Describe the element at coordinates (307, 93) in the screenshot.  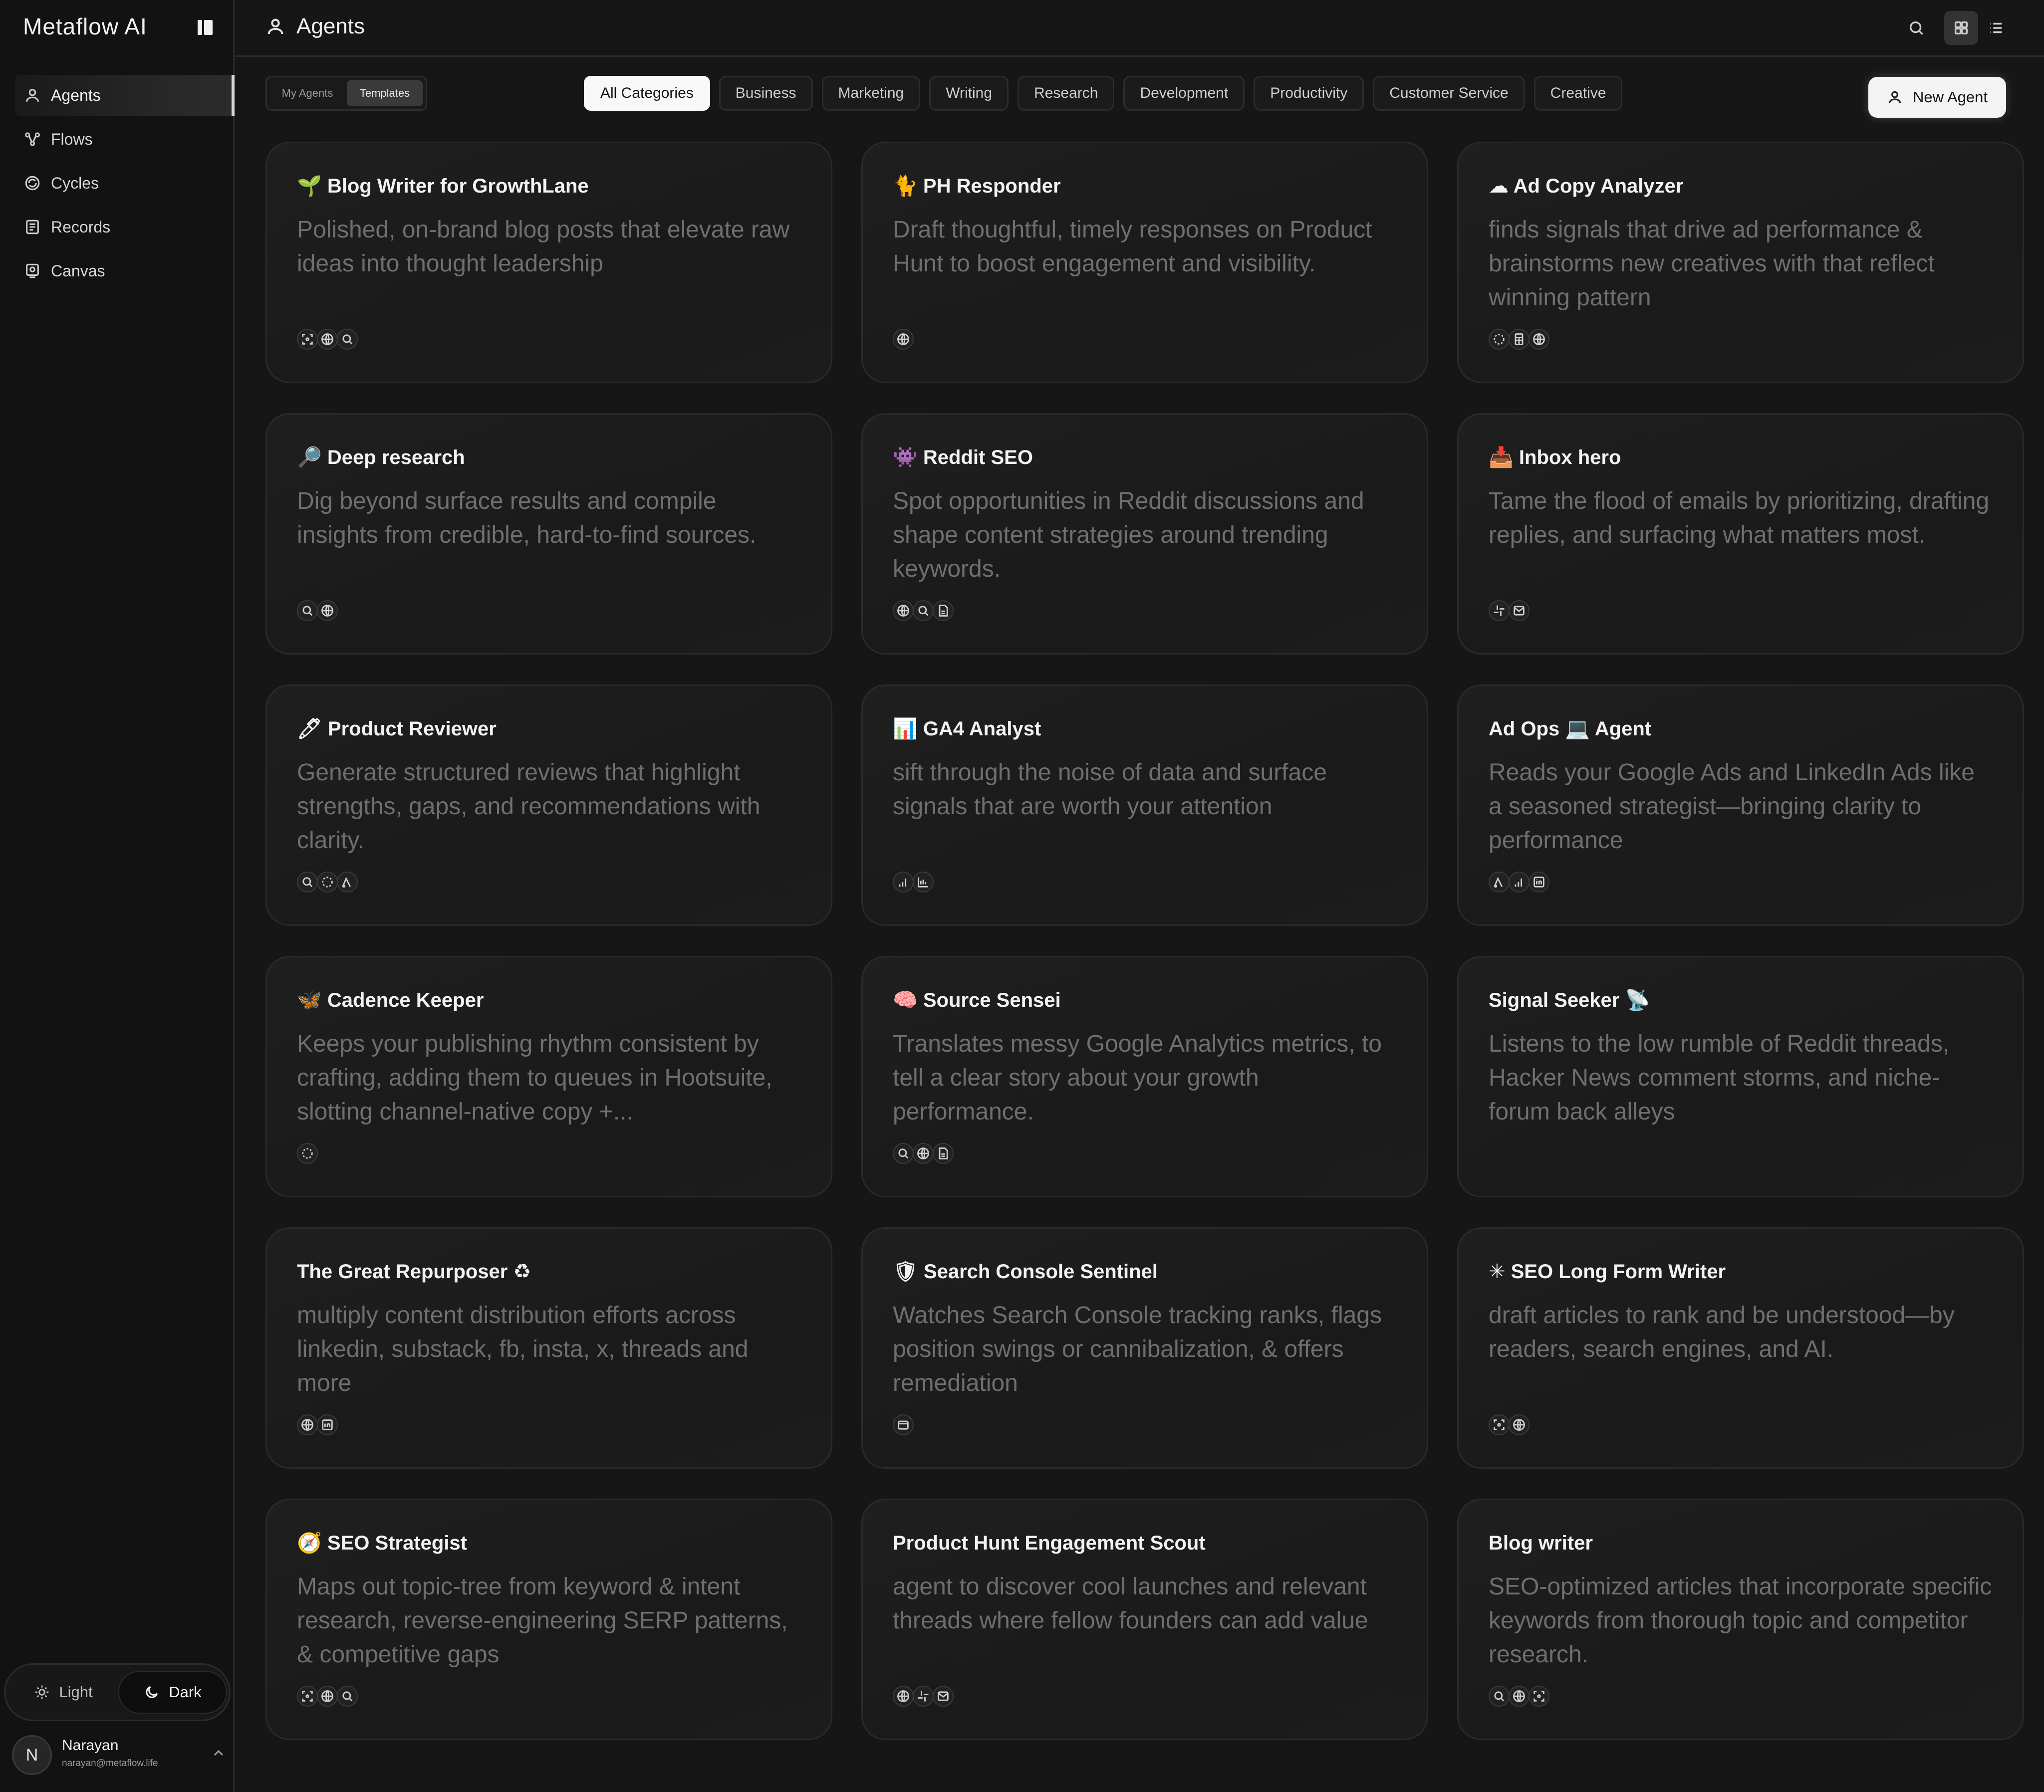
I see `tab-my-agents: My Agents` at that location.